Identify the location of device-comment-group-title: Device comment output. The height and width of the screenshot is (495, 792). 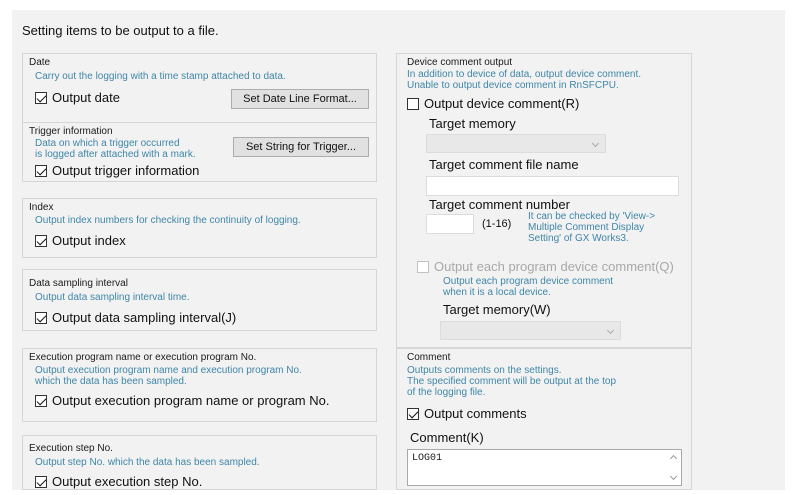
(460, 62).